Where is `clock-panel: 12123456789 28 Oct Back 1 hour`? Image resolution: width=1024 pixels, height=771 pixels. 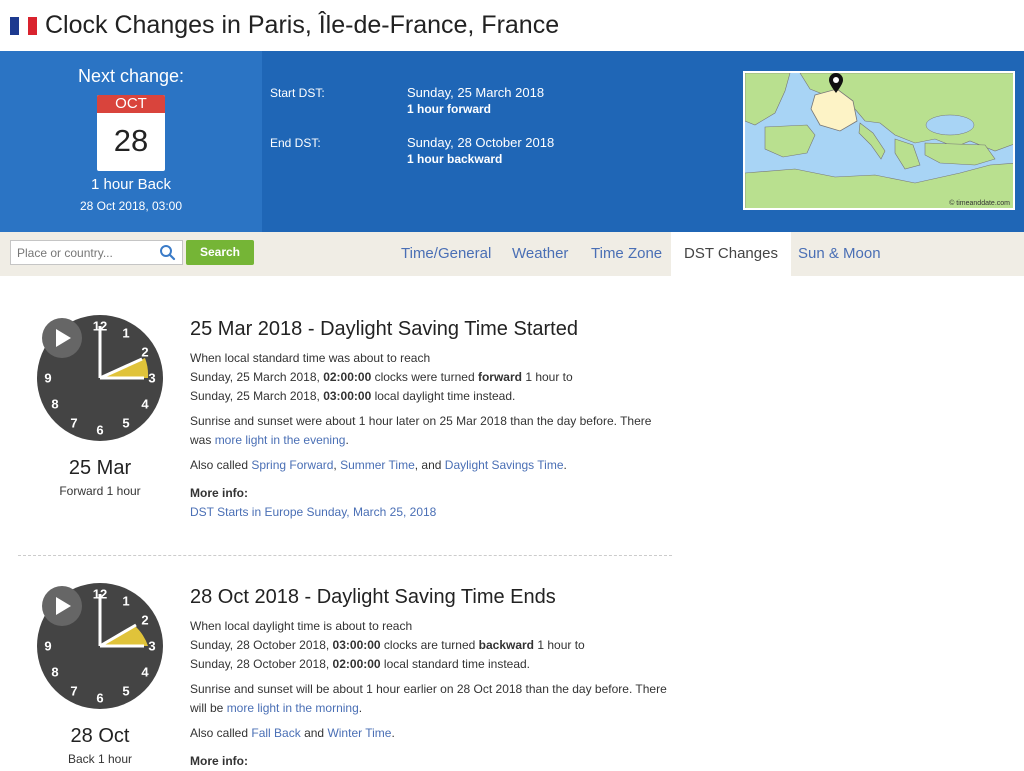 clock-panel: 12123456789 28 Oct Back 1 hour is located at coordinates (100, 674).